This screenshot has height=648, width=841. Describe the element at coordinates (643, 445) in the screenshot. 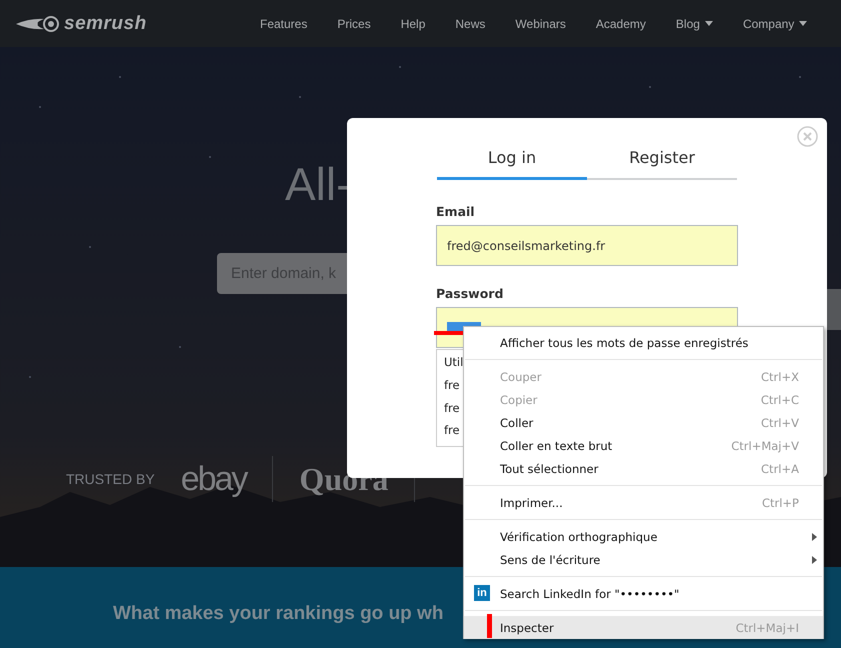

I see `menu-item: Coller en texte brut Ctrl+Maj+V` at that location.